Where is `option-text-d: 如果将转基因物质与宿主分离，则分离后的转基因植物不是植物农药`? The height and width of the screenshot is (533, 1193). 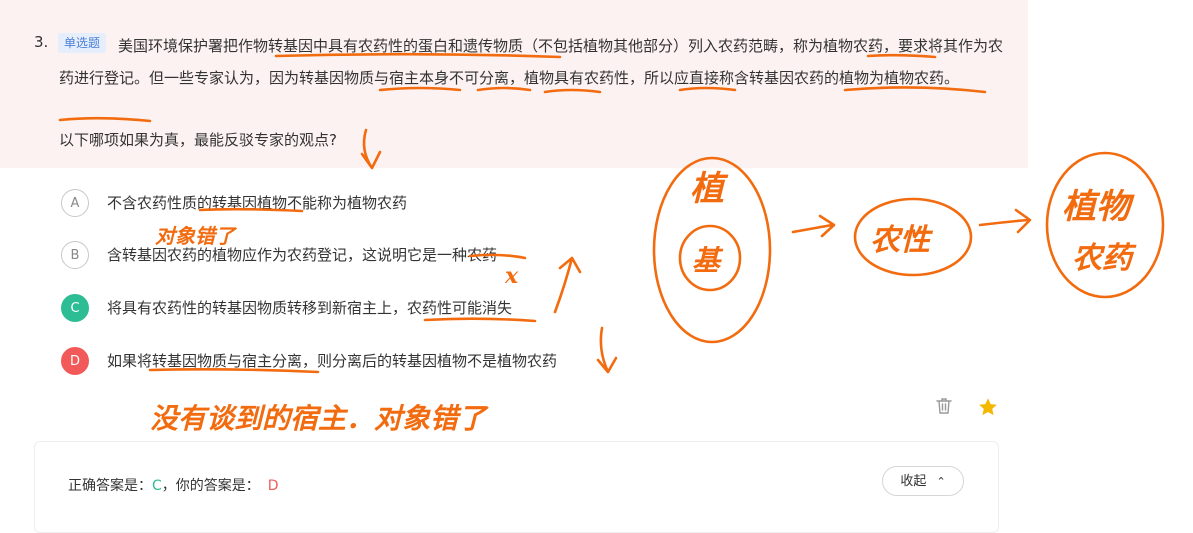
option-text-d: 如果将转基因物质与宿主分离，则分离后的转基因植物不是植物农药 is located at coordinates (332, 361).